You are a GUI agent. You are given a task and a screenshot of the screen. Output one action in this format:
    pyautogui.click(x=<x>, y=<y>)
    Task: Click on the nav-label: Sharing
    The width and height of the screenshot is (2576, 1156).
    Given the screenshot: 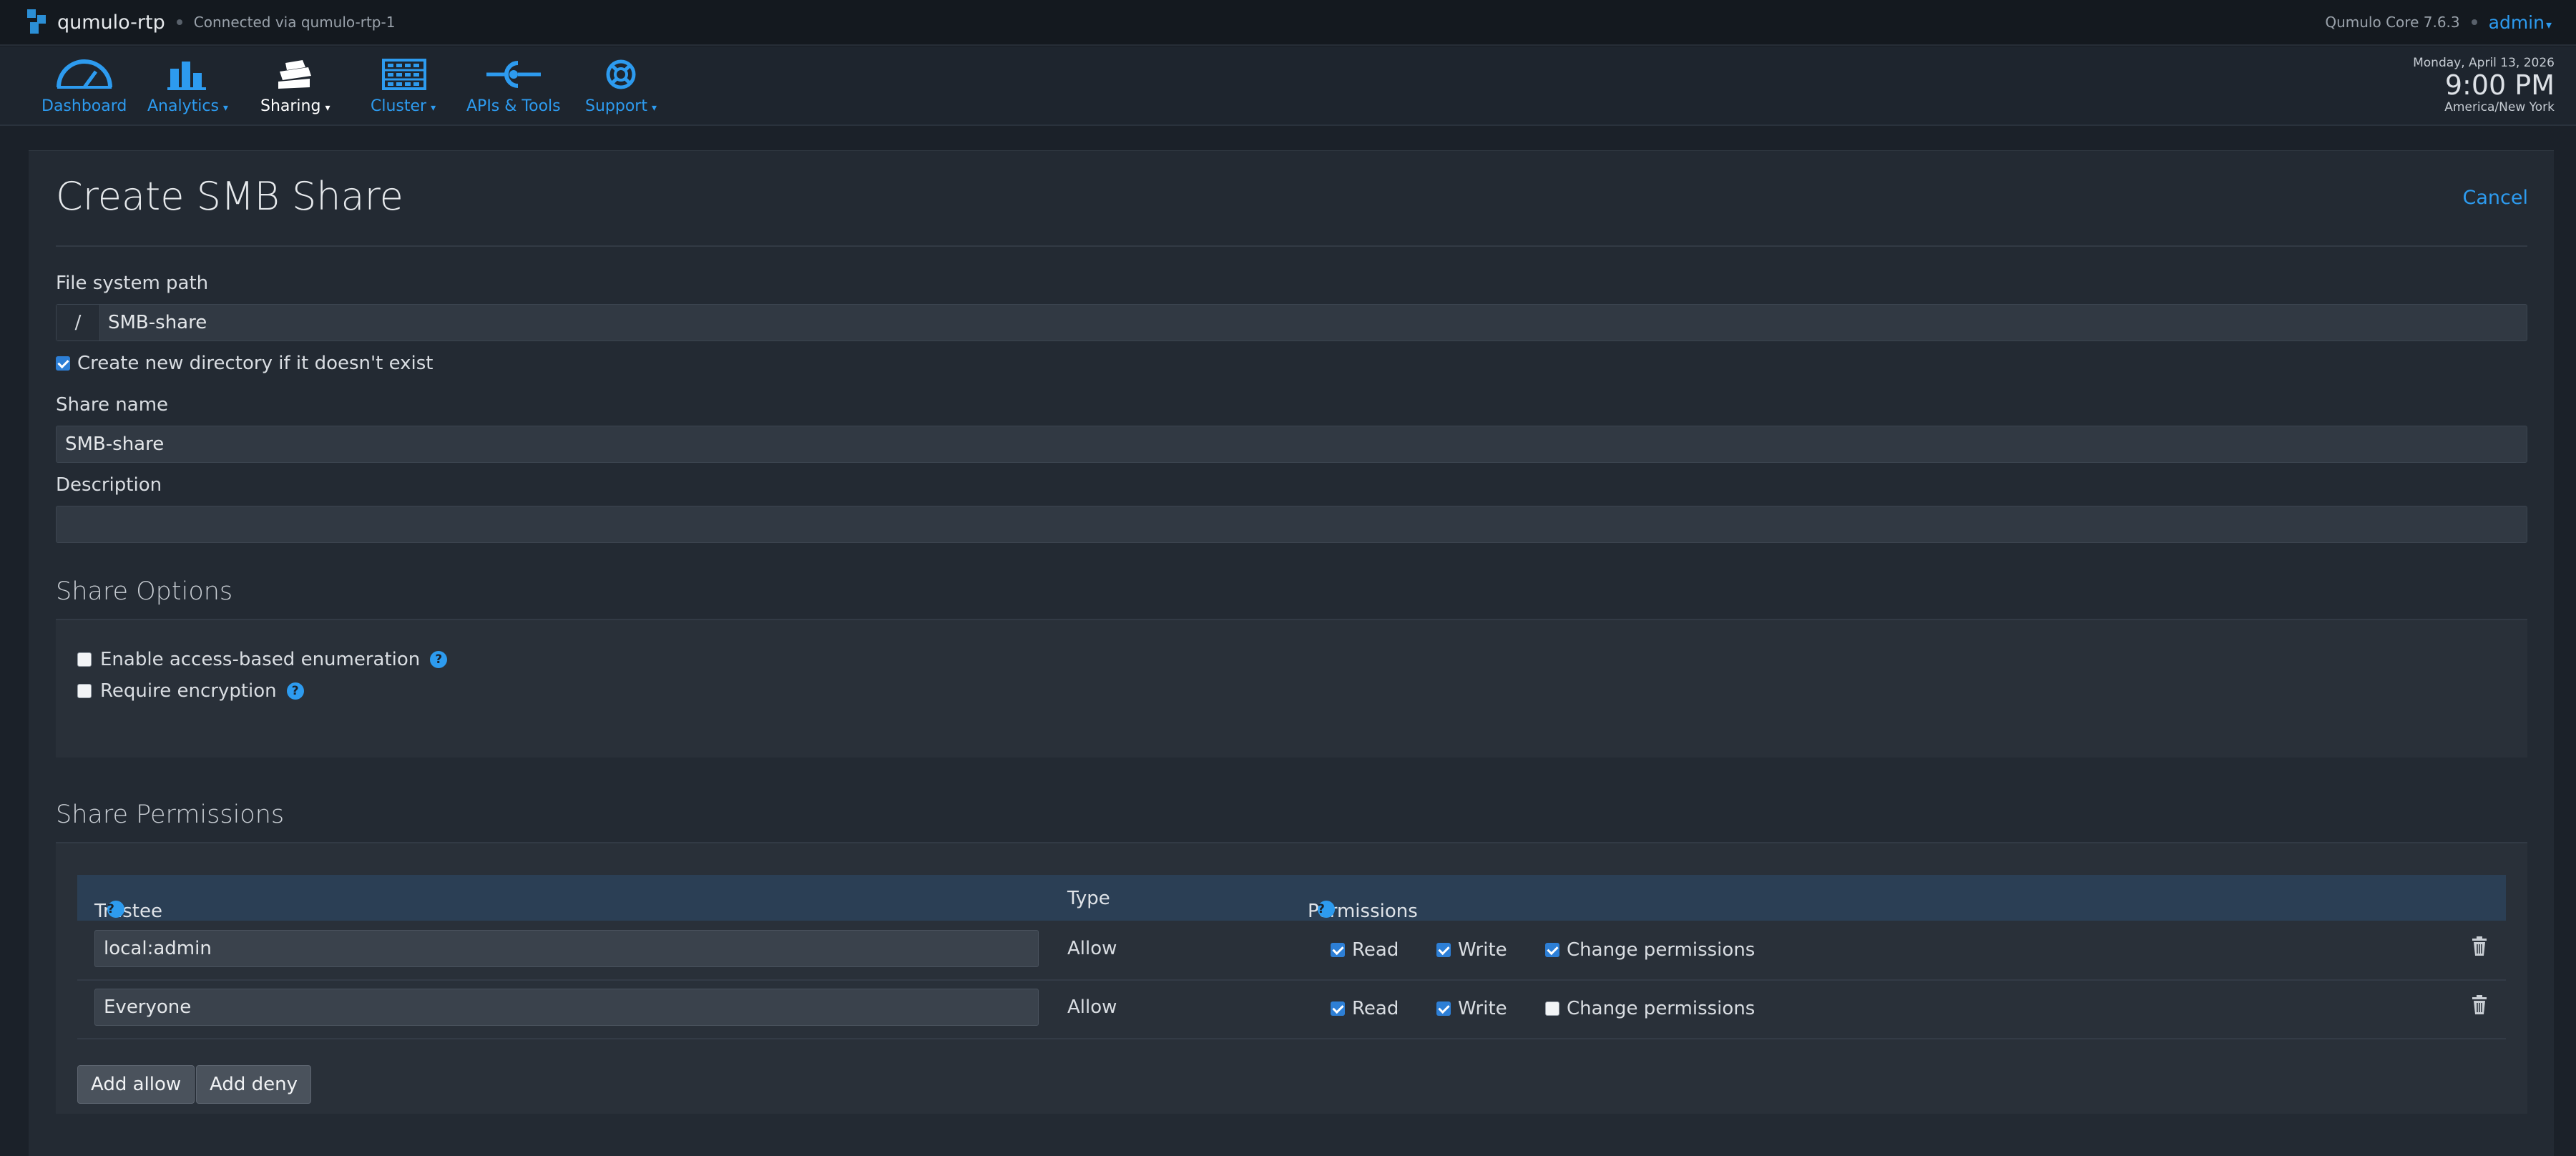 What is the action you would take?
    pyautogui.click(x=290, y=106)
    